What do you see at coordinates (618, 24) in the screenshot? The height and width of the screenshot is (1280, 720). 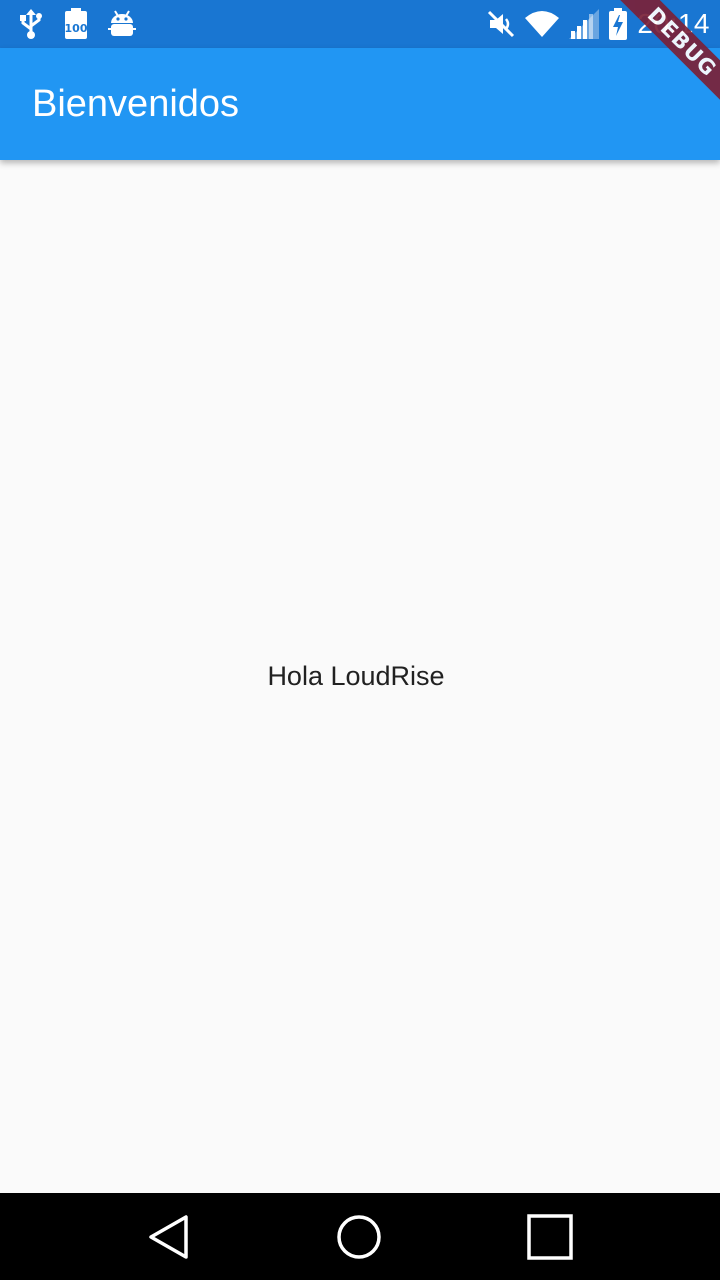 I see `battery-charging-icon` at bounding box center [618, 24].